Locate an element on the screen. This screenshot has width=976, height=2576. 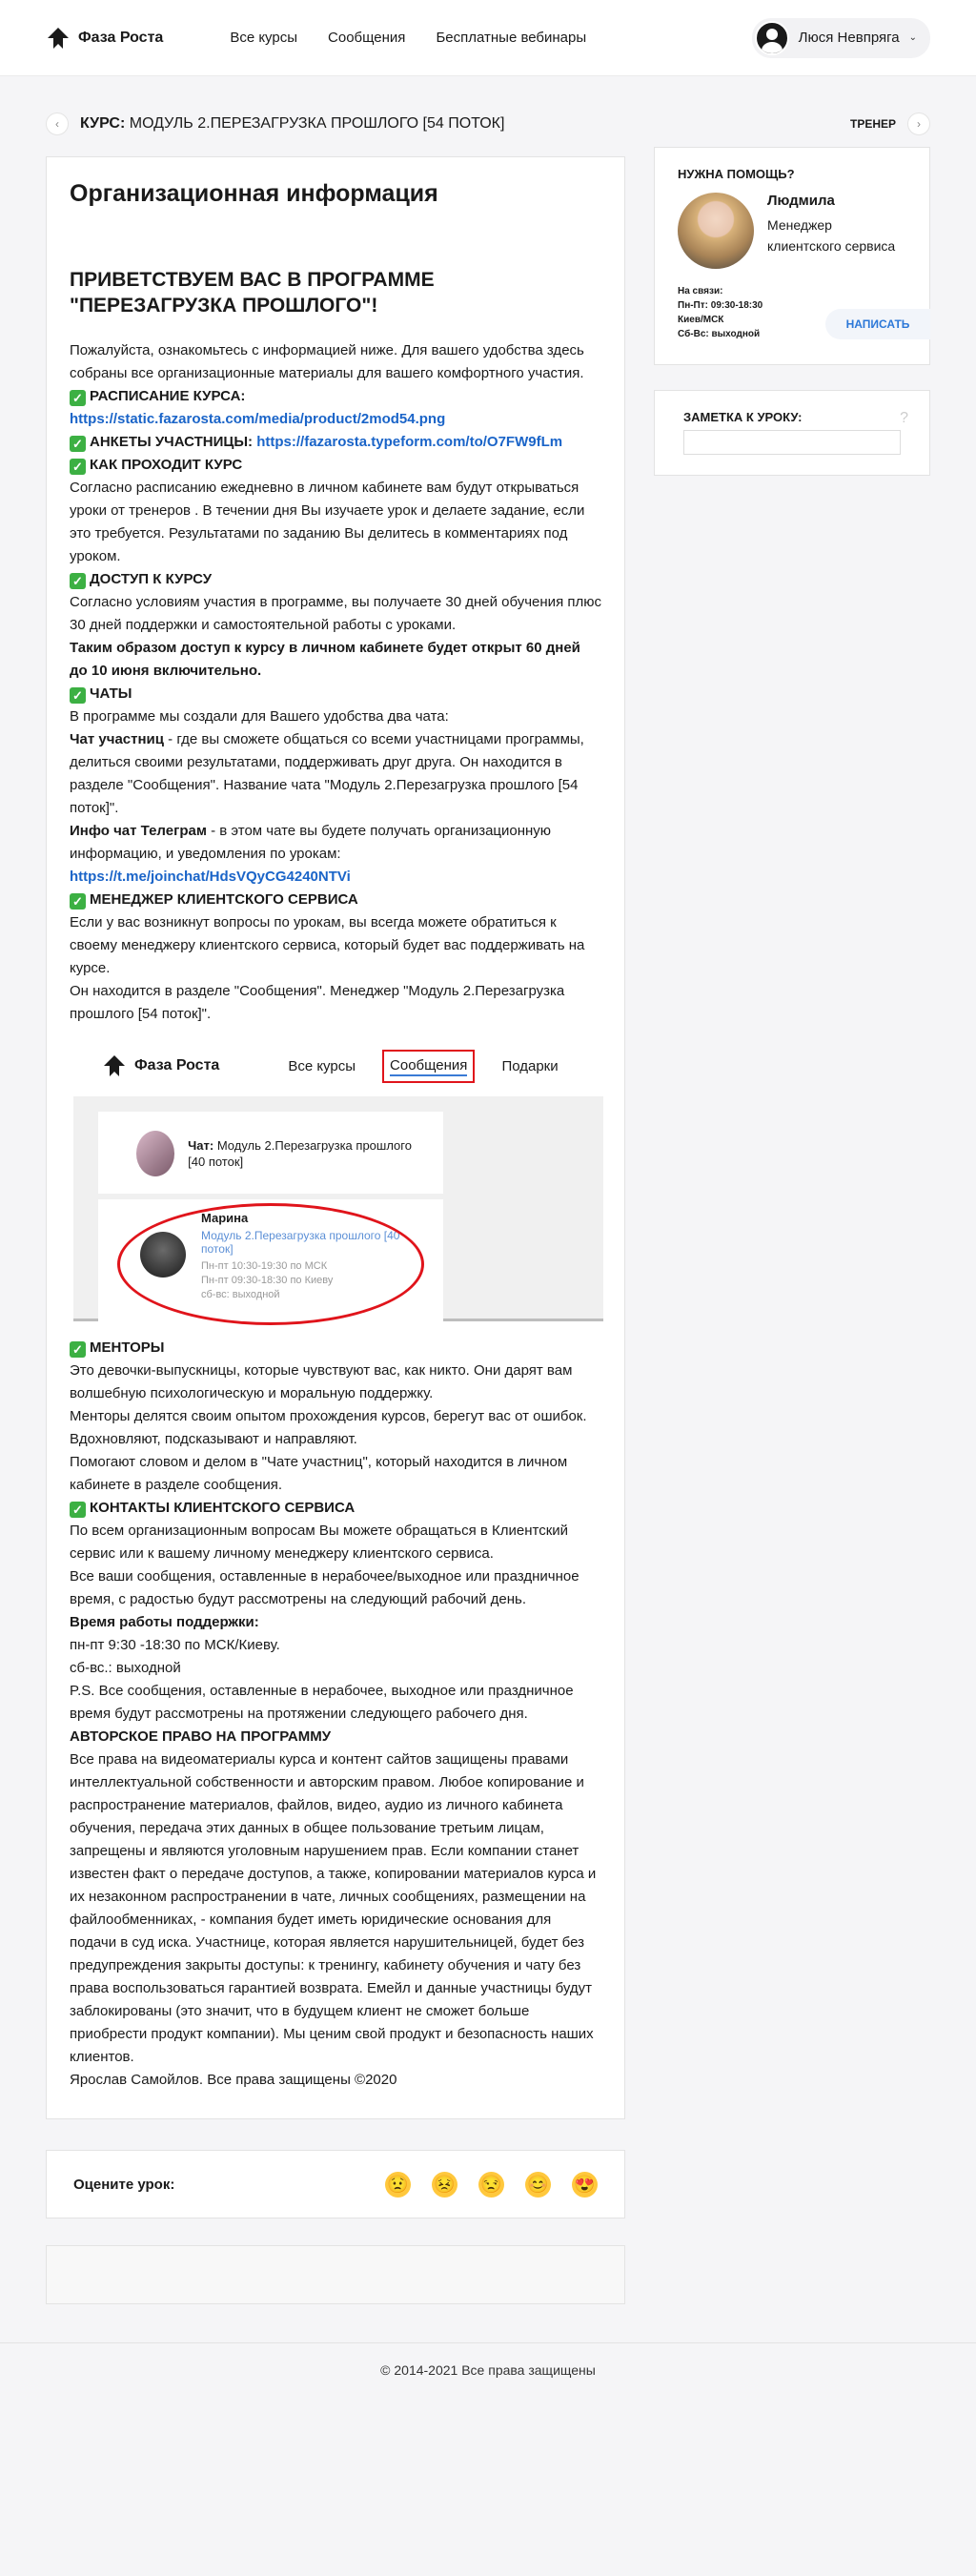
highlight-ellipse is located at coordinates (270, 1264).